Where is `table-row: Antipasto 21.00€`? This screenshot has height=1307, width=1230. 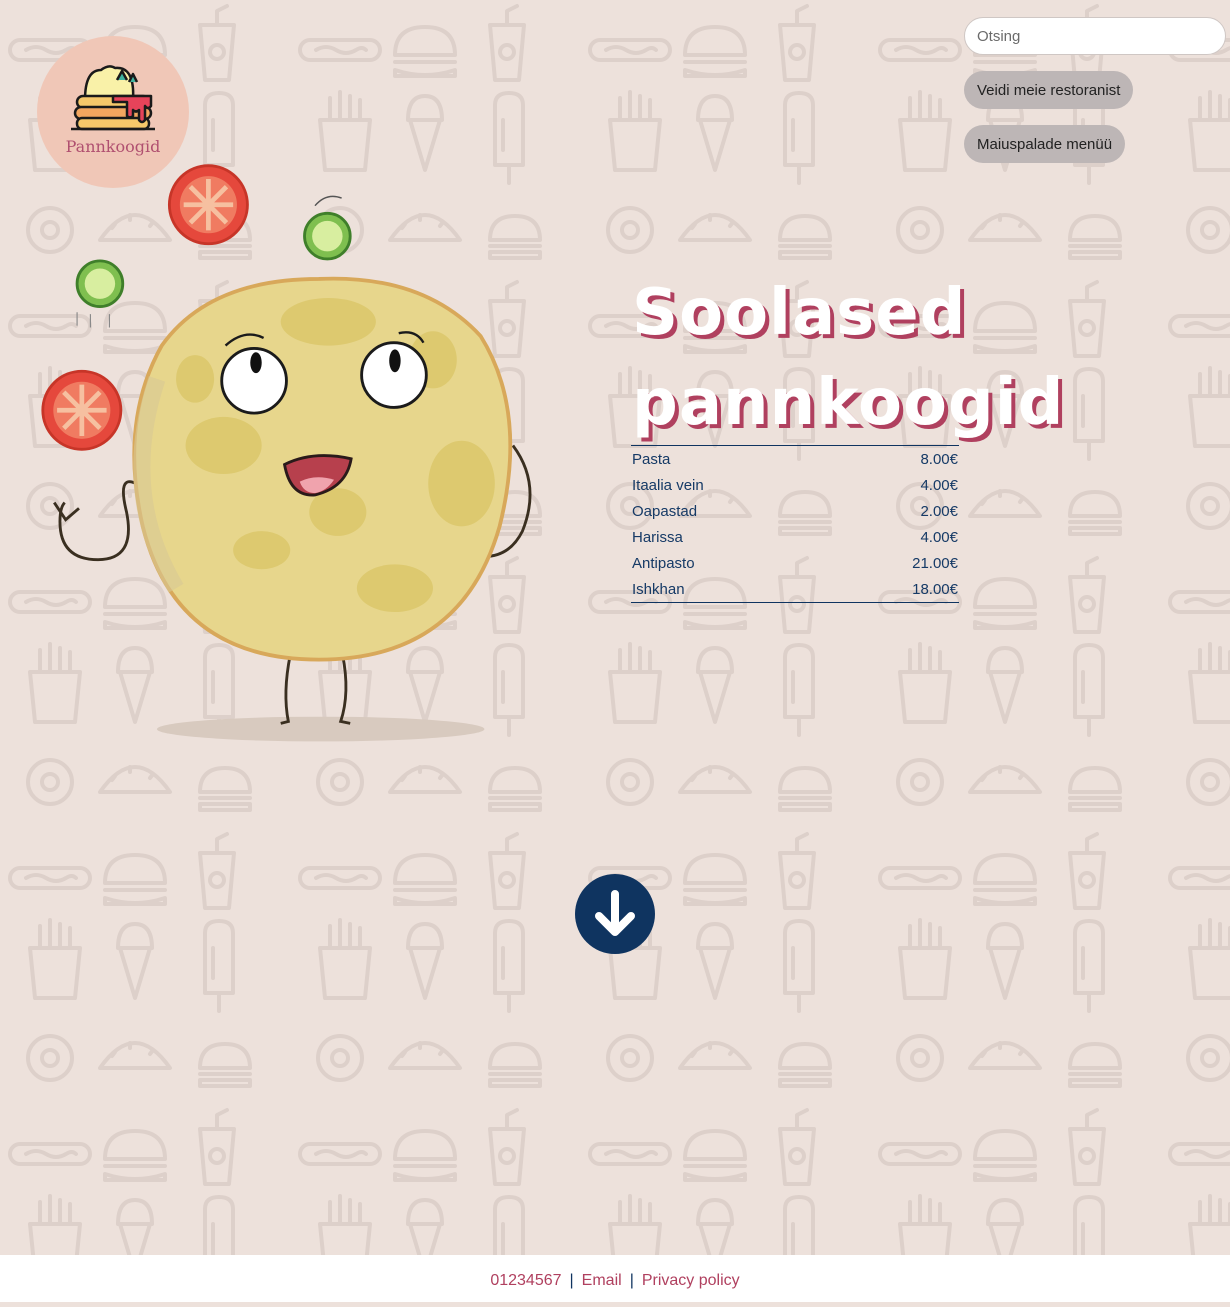 table-row: Antipasto 21.00€ is located at coordinates (795, 563).